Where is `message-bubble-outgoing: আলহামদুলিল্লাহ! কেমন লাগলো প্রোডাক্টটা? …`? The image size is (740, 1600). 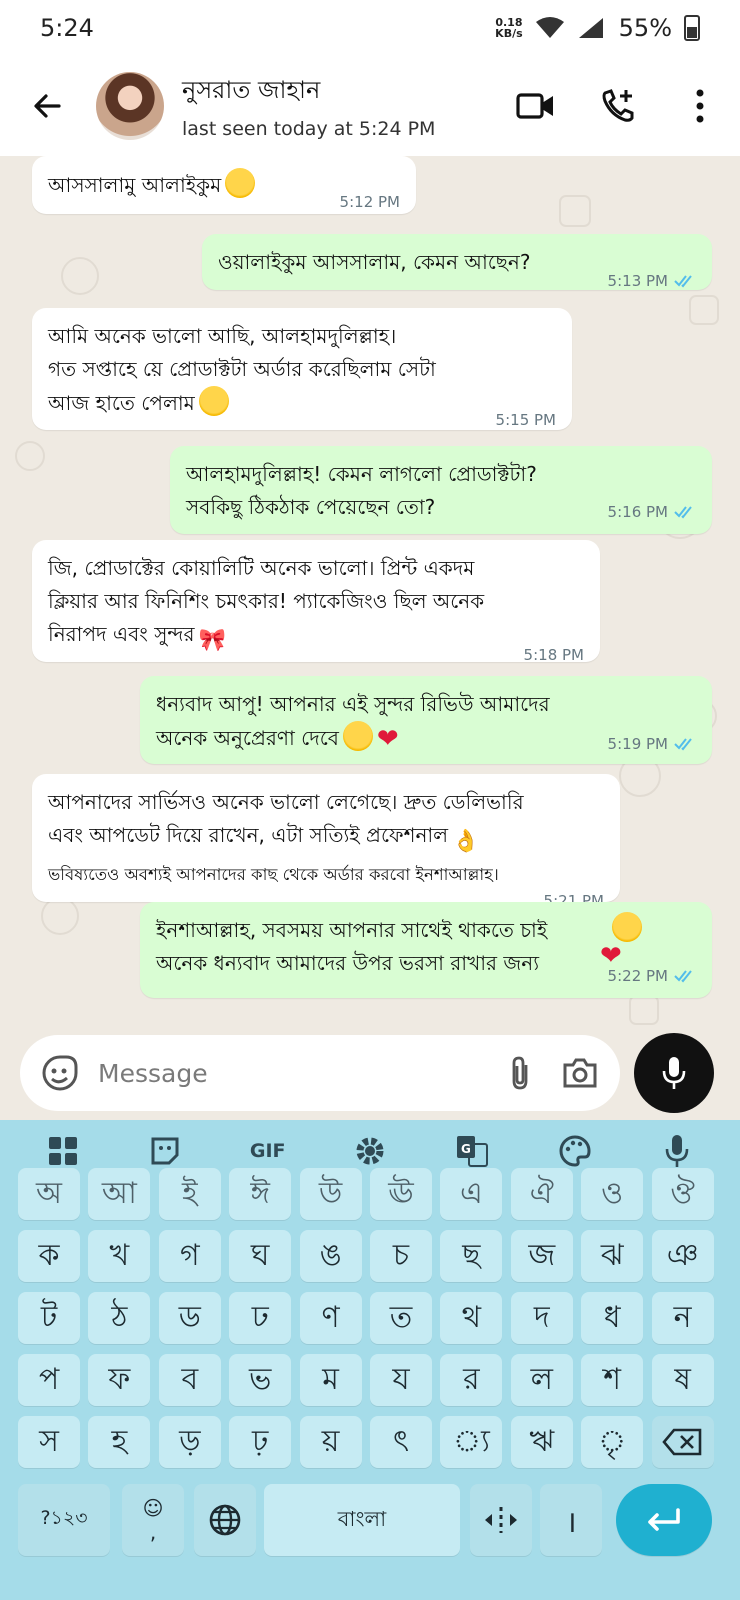
message-bubble-outgoing: আলহামদুলিল্লাহ! কেমন লাগলো প্রোডাক্টটা? … is located at coordinates (441, 490).